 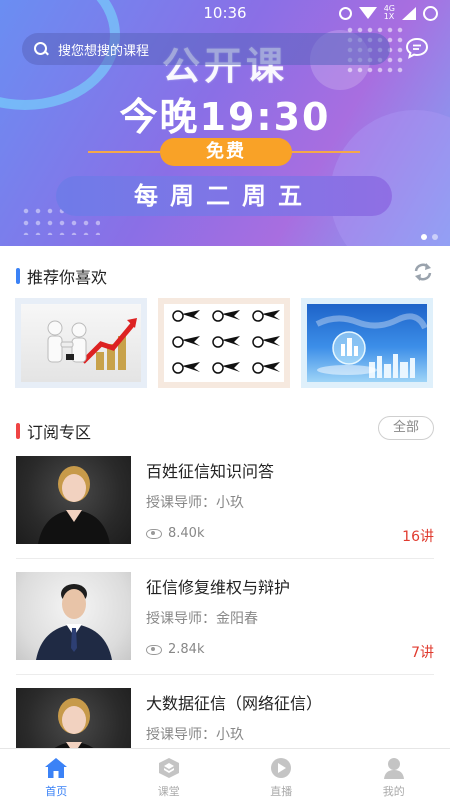 What do you see at coordinates (225, 514) in the screenshot?
I see `course-item: 百姓征信知识问答 授课导师：小玖 8.40k 16讲` at bounding box center [225, 514].